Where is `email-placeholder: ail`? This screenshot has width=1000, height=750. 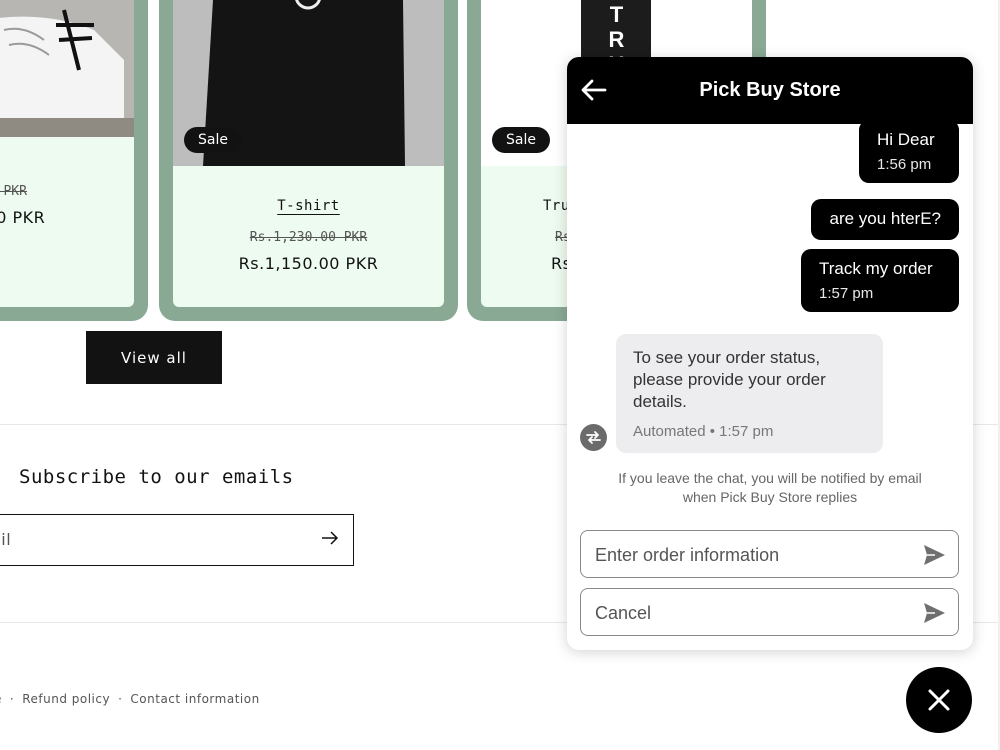
email-placeholder: ail is located at coordinates (6, 539).